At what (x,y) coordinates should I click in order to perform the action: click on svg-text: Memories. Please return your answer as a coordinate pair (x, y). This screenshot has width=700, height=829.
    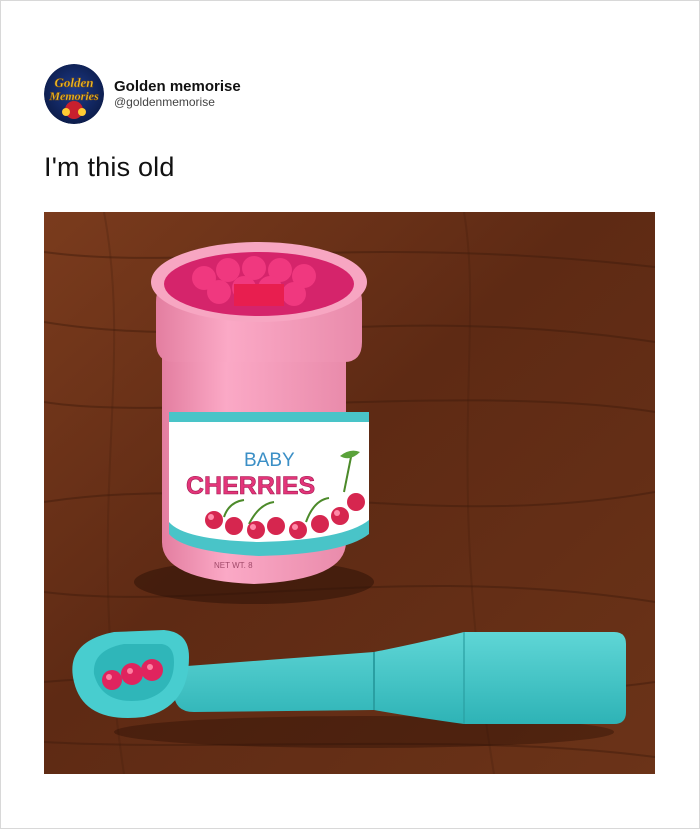
    Looking at the image, I should click on (73, 96).